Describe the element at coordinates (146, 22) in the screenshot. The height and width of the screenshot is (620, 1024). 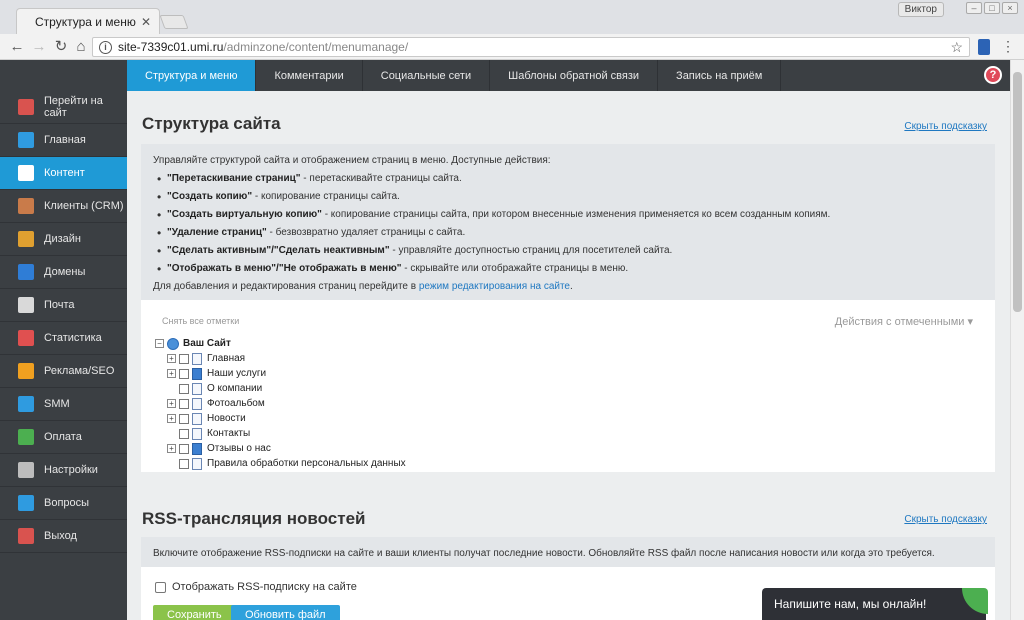
I see `close-tab-icon: ✕` at that location.